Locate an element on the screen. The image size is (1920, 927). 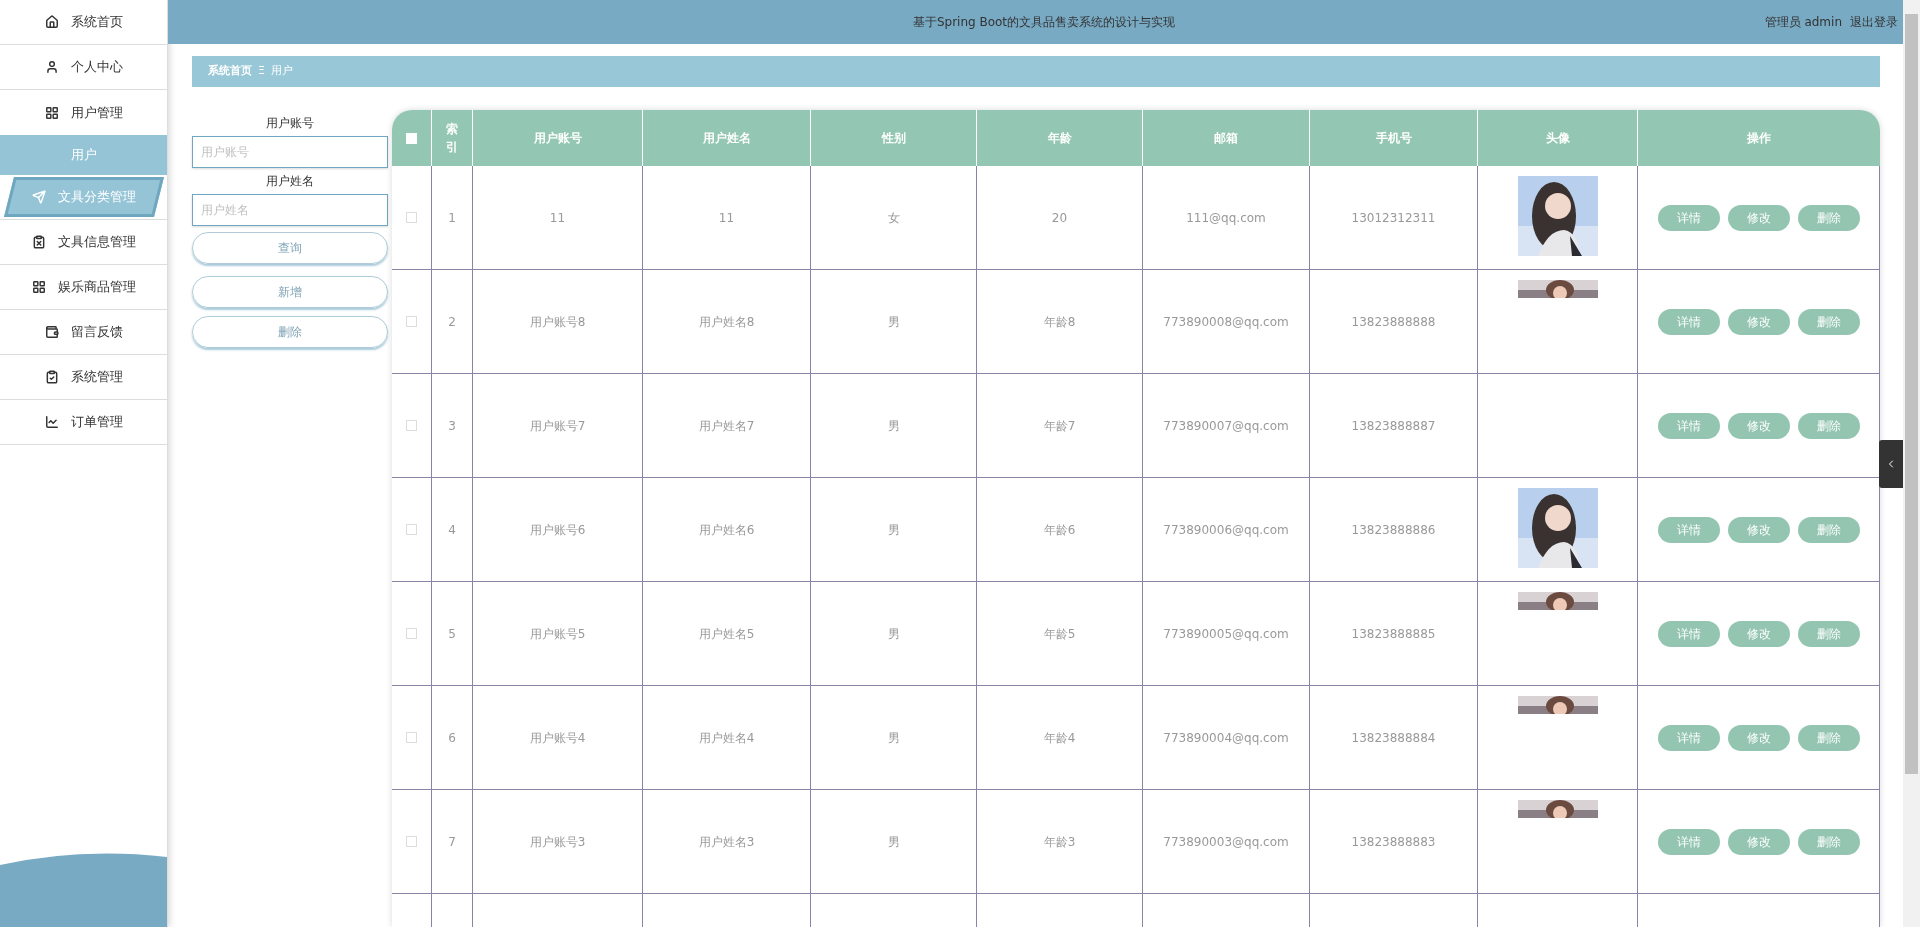
table-cell-text: 13823888883 is located at coordinates (1393, 842).